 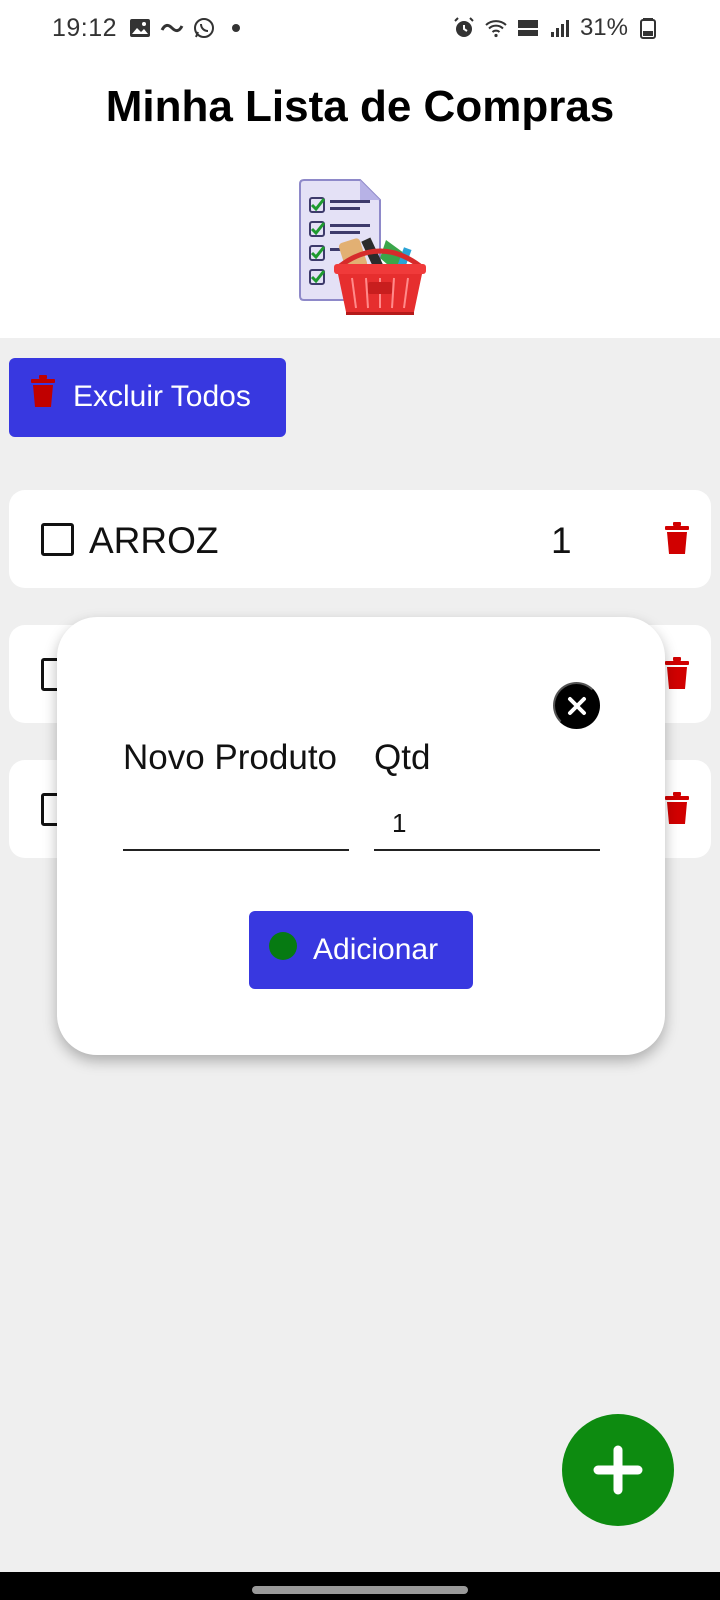 What do you see at coordinates (360, 1590) in the screenshot?
I see `home-handle` at bounding box center [360, 1590].